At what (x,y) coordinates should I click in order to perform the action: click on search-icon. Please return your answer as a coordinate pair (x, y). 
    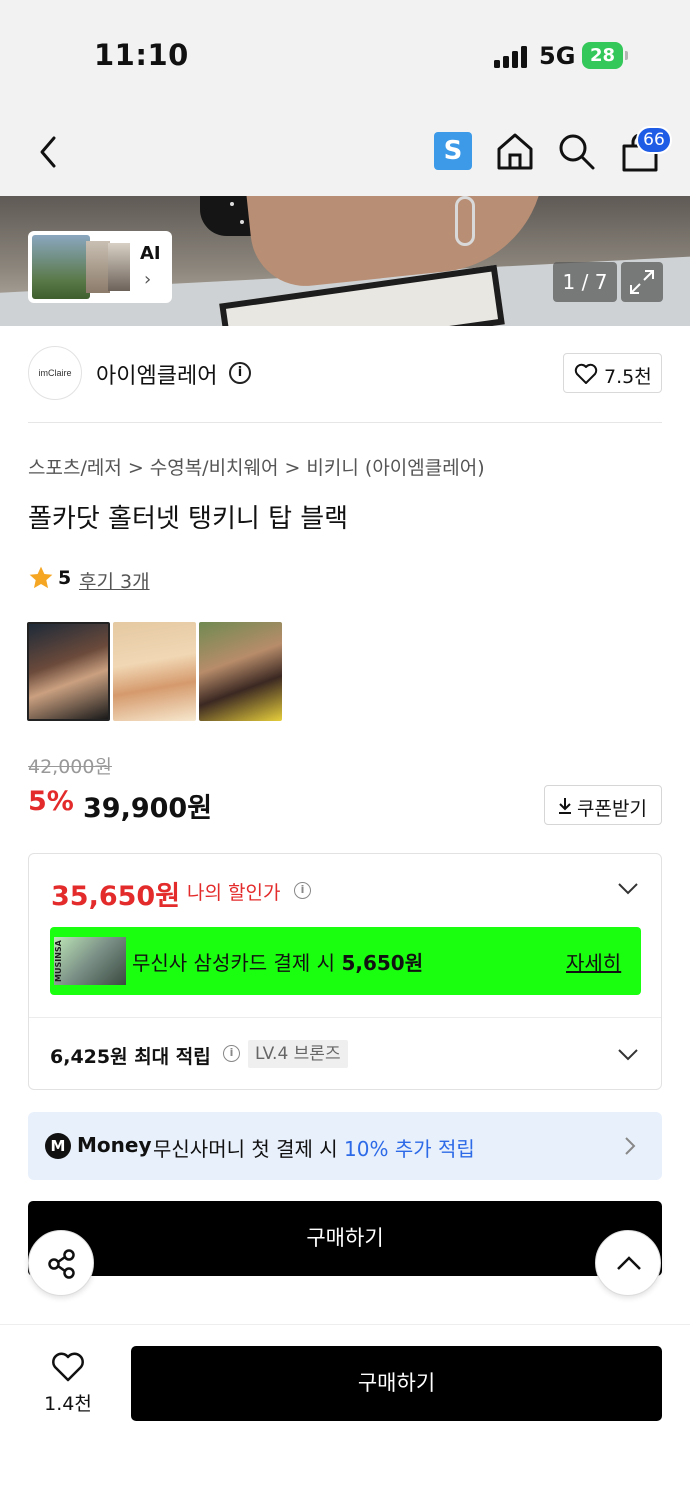
    Looking at the image, I should click on (577, 152).